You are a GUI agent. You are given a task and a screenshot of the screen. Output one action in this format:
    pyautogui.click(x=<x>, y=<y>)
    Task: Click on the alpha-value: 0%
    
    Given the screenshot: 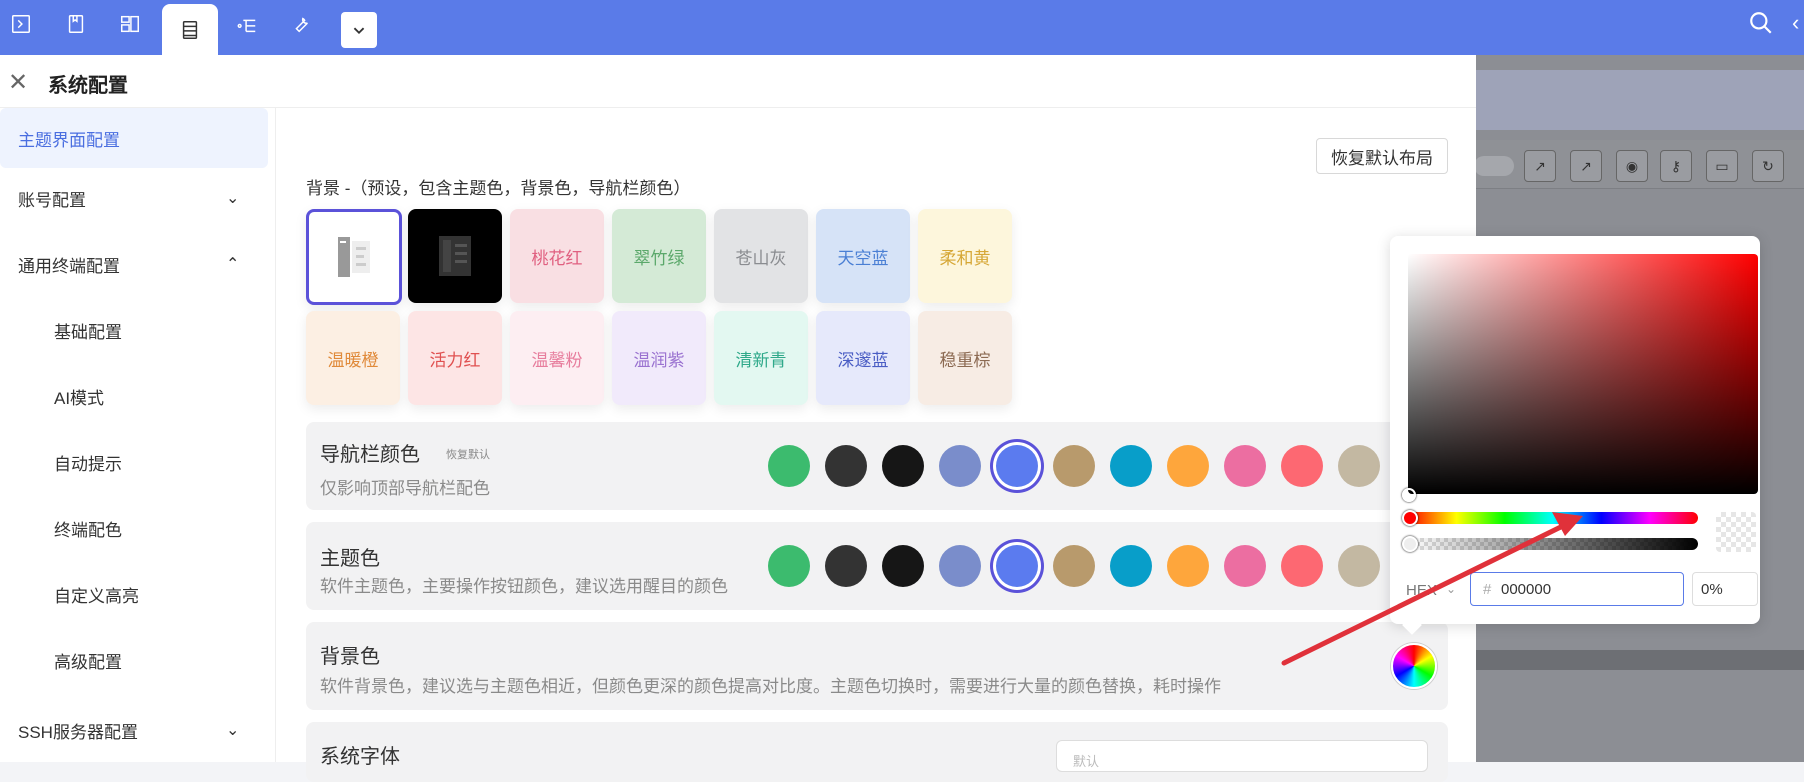 What is the action you would take?
    pyautogui.click(x=1712, y=589)
    